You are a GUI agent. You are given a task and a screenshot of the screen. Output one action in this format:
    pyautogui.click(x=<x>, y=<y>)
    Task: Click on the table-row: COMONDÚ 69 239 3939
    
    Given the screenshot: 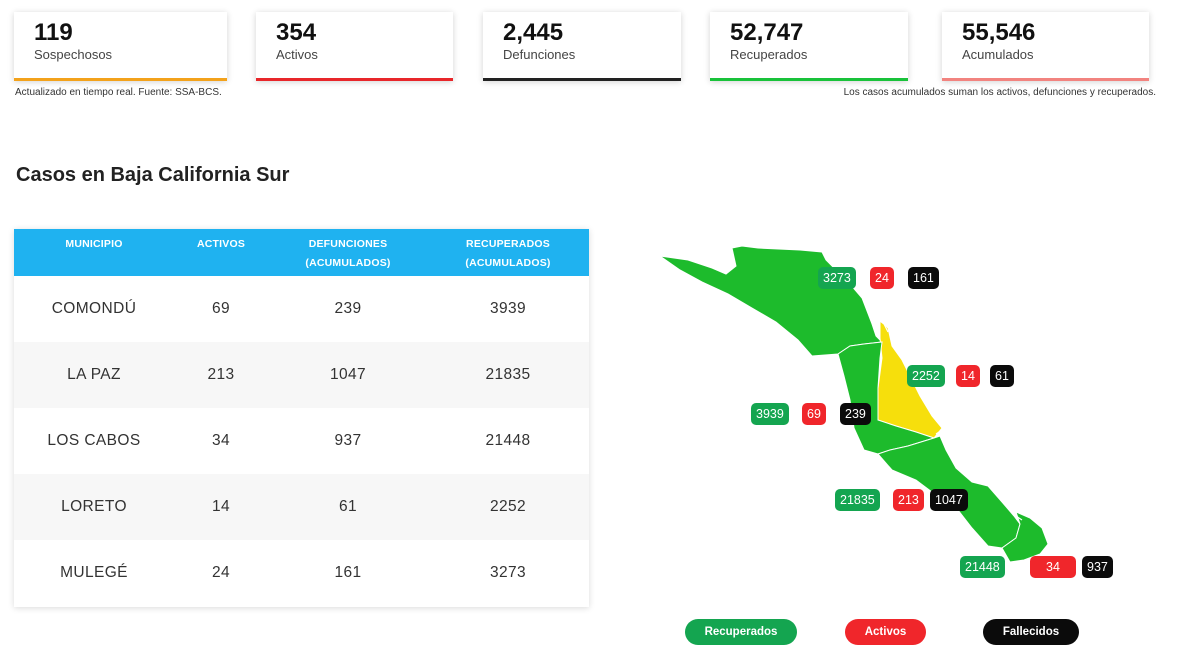 What is the action you would take?
    pyautogui.click(x=301, y=309)
    